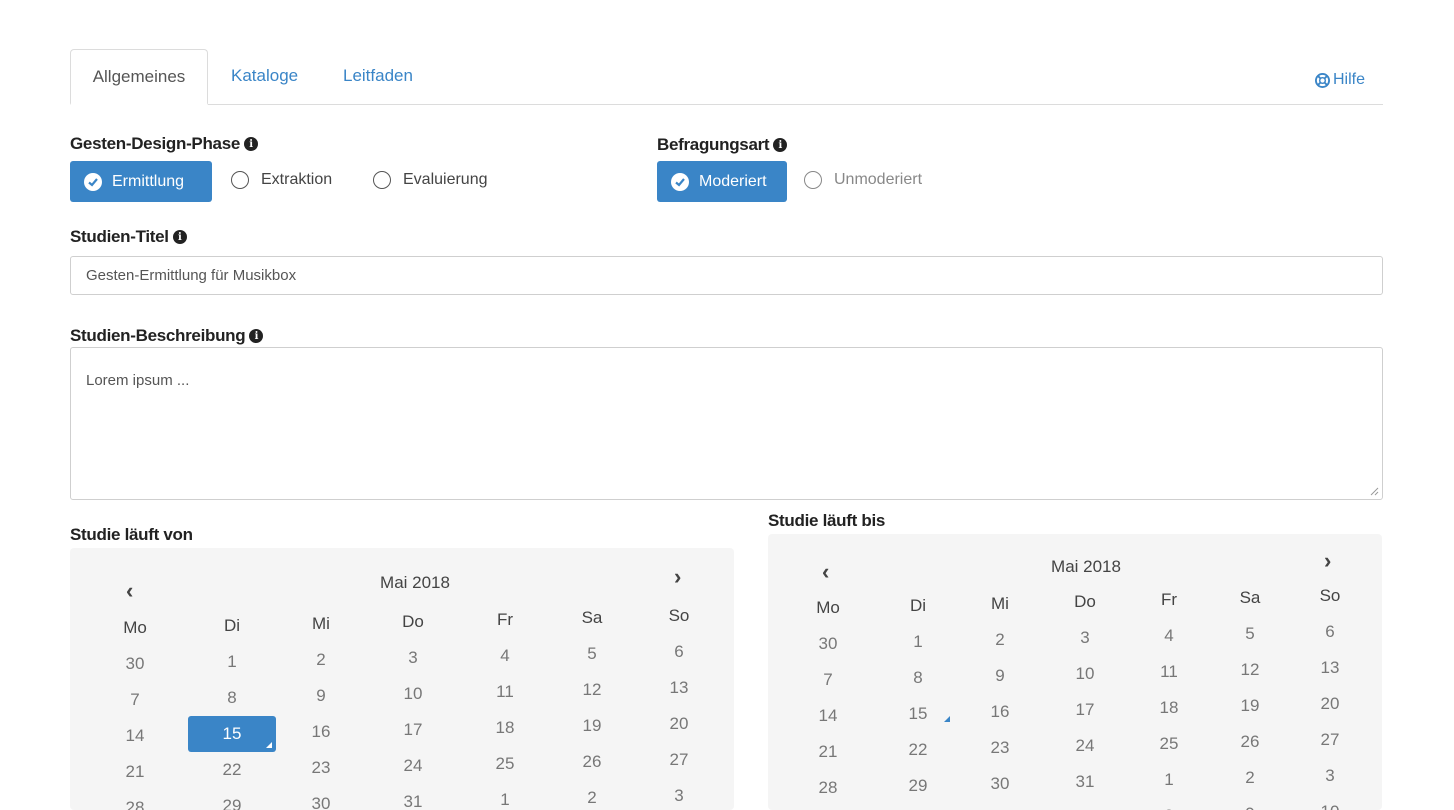  I want to click on phase-option-evaluierung: Evaluierung, so click(430, 180).